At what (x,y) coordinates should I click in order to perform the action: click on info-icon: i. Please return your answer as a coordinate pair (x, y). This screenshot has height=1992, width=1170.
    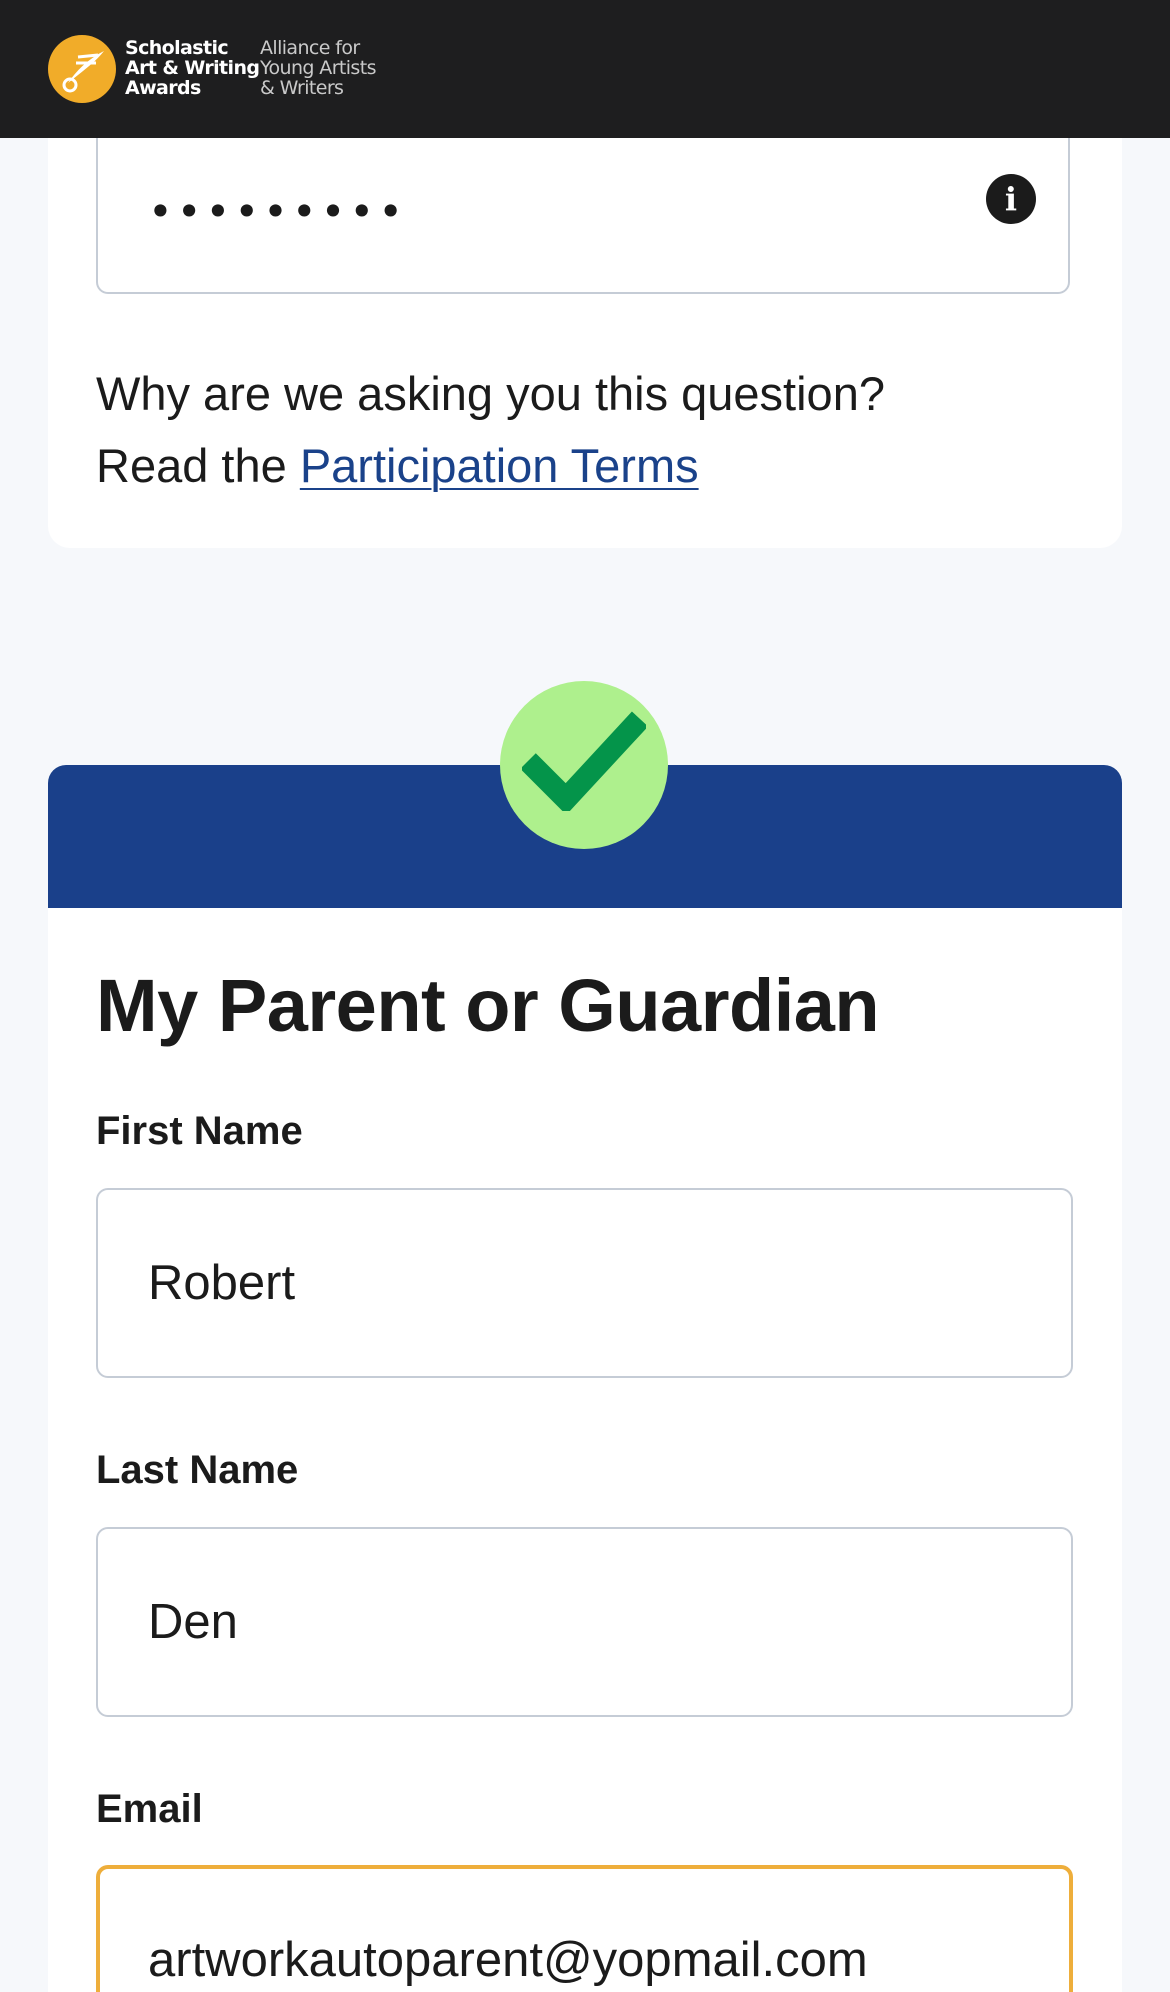
    Looking at the image, I should click on (1011, 199).